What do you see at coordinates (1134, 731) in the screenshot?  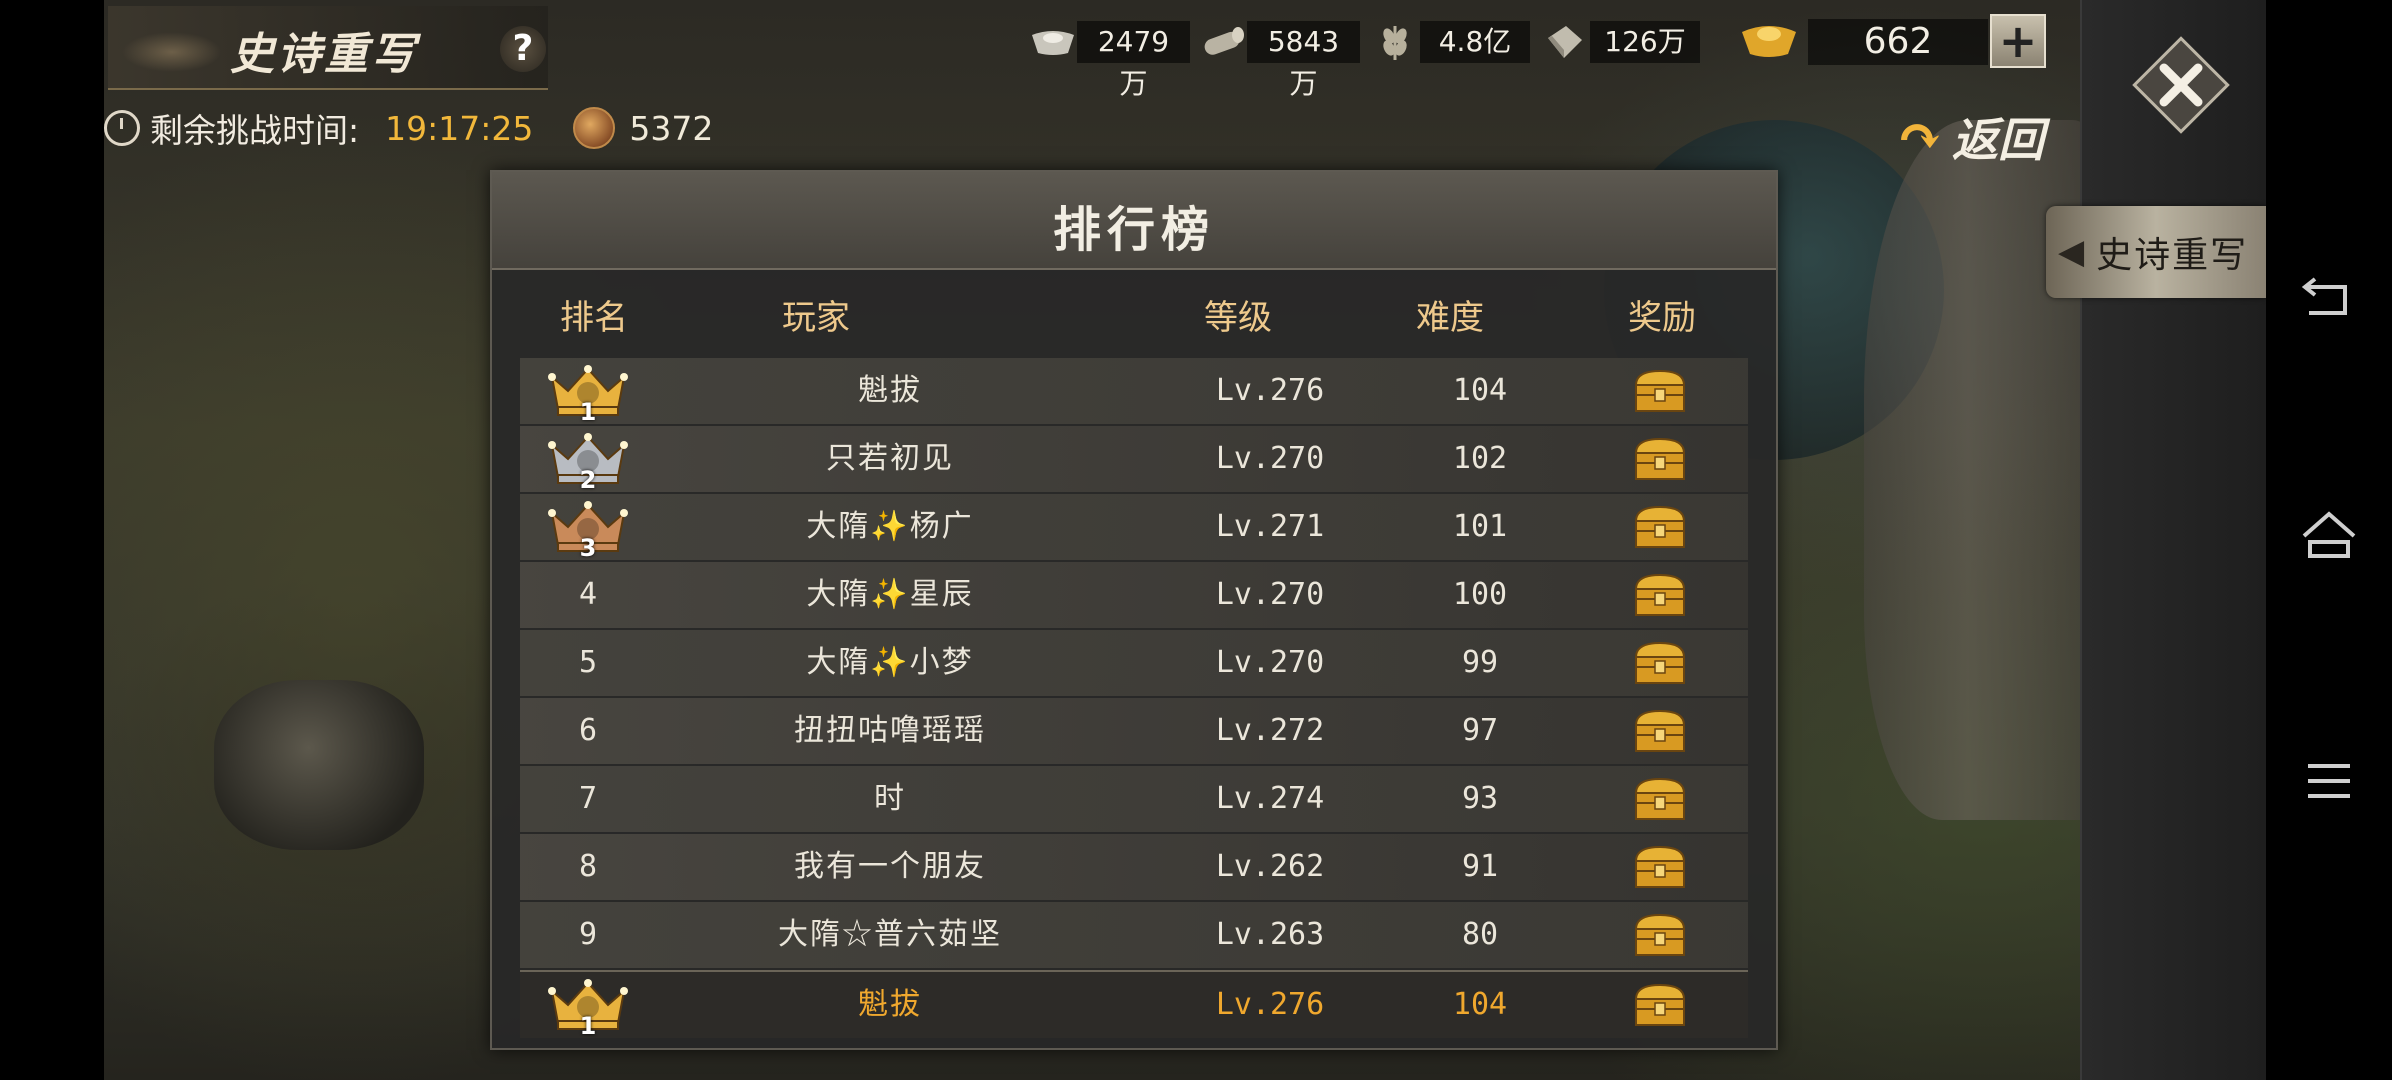 I see `ranking-row: 6 扭扭咕噜瑶瑶 Lv.272 97` at bounding box center [1134, 731].